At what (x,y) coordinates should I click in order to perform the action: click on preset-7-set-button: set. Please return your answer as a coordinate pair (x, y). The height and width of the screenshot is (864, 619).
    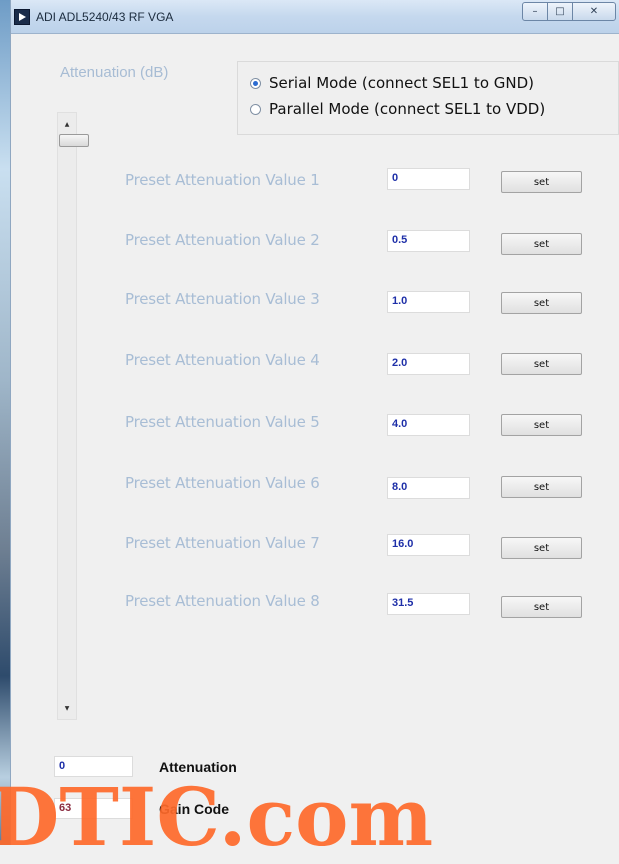
    Looking at the image, I should click on (541, 548).